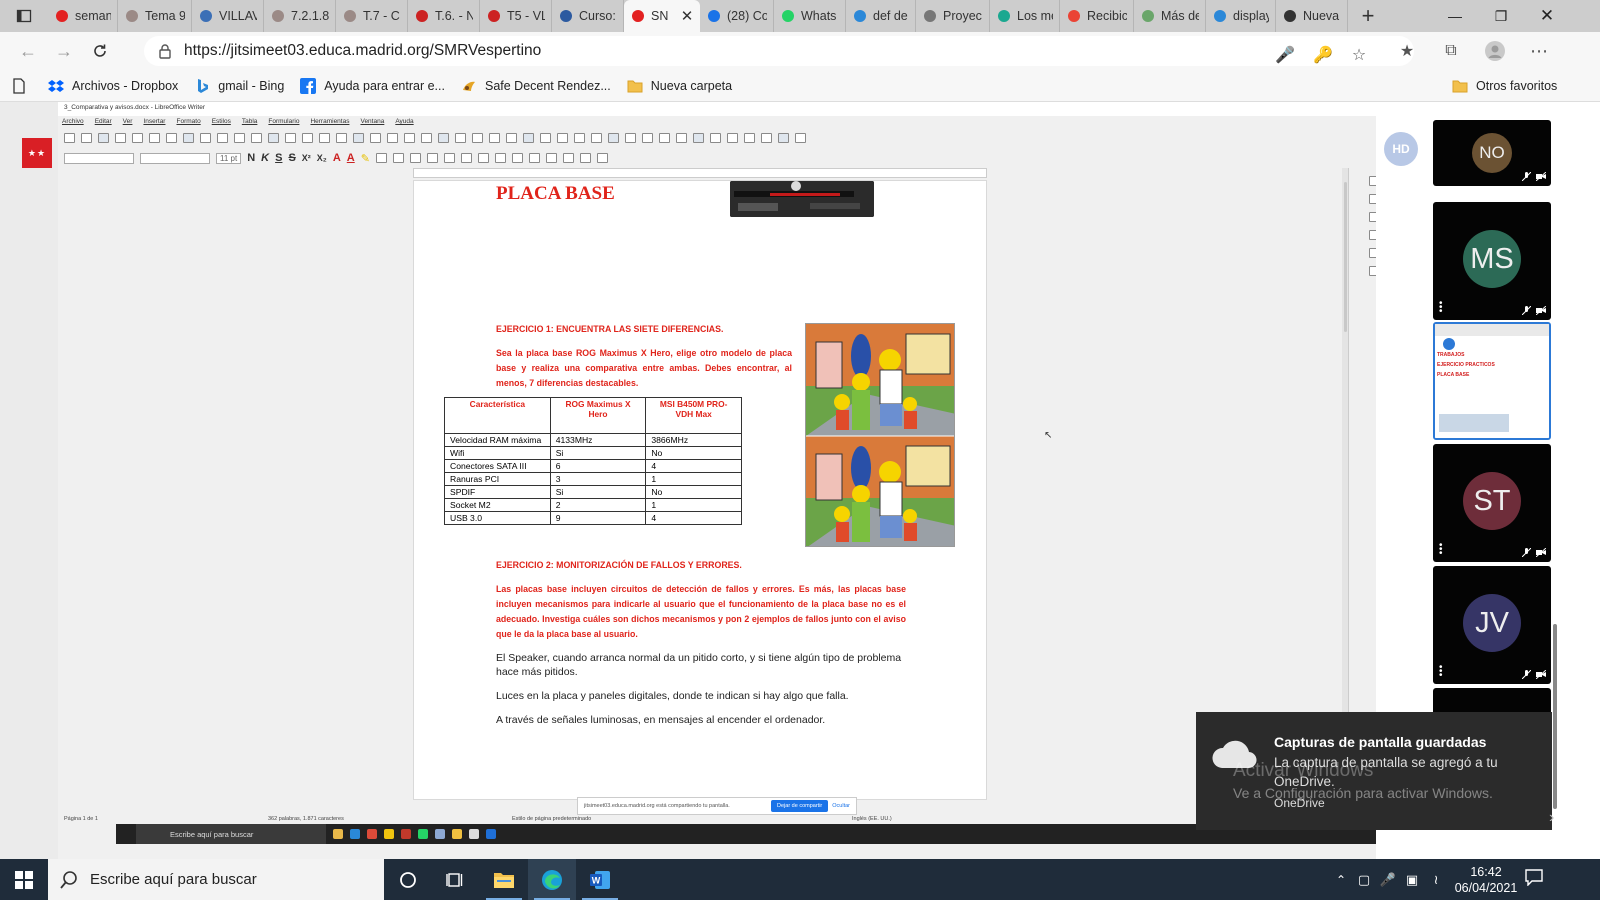 The image size is (1600, 900). Describe the element at coordinates (504, 879) in the screenshot. I see `file-explorer-button` at that location.